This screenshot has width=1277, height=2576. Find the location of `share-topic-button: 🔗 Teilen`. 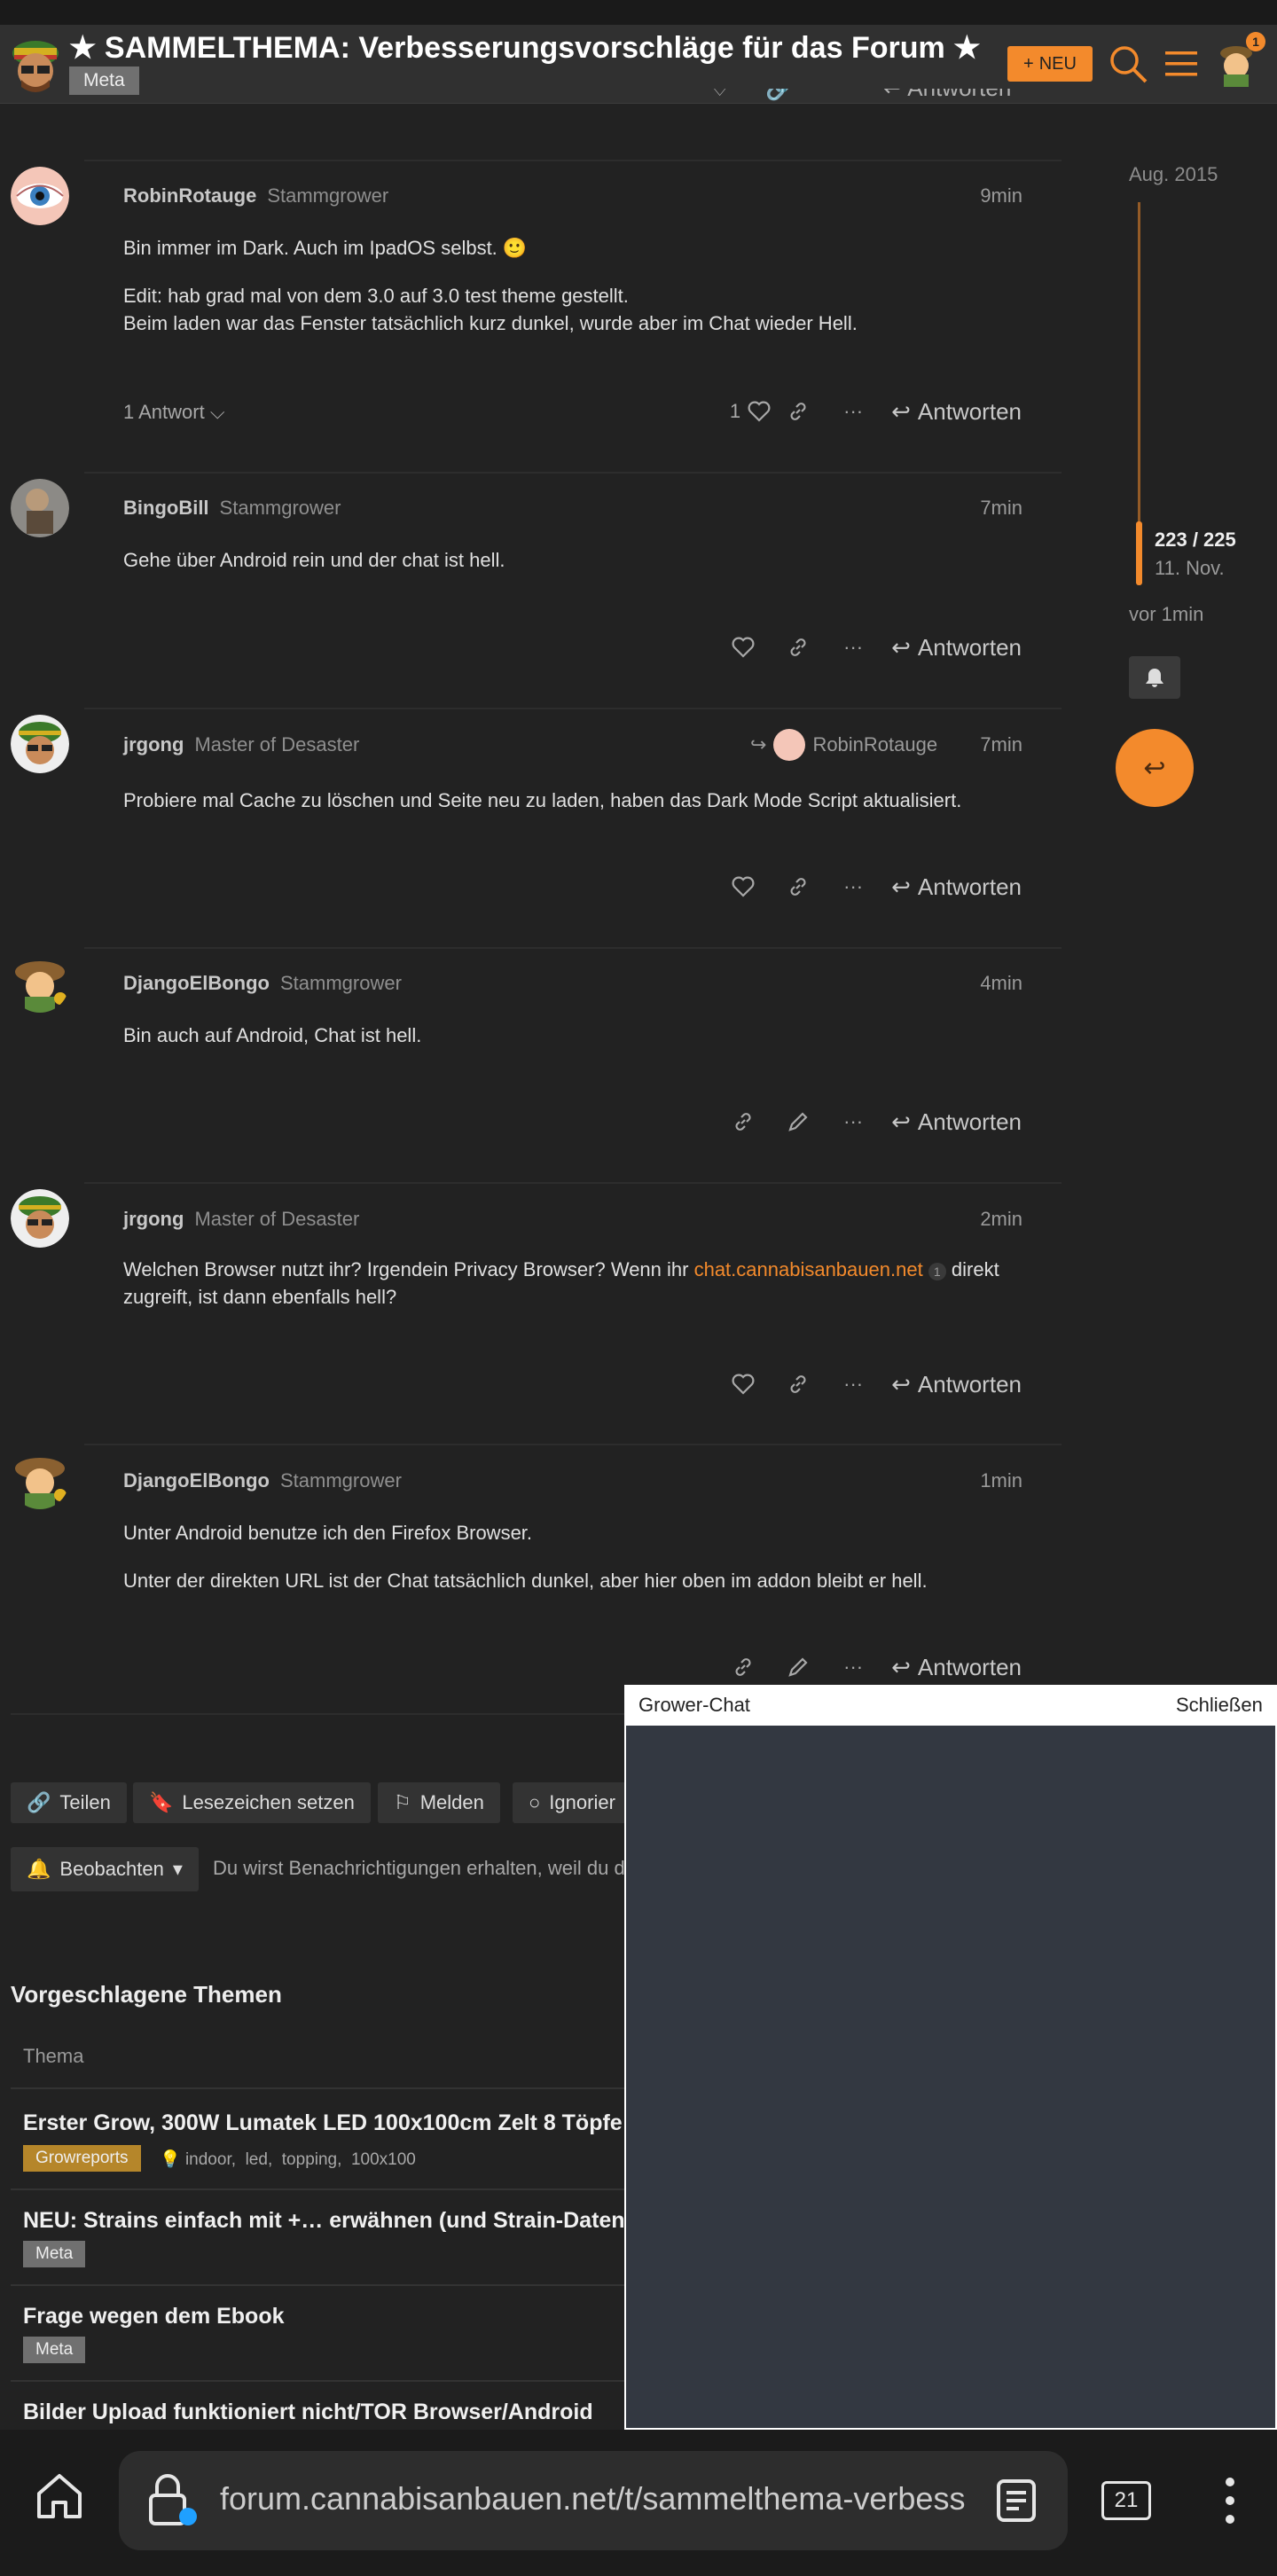

share-topic-button: 🔗 Teilen is located at coordinates (69, 1802).